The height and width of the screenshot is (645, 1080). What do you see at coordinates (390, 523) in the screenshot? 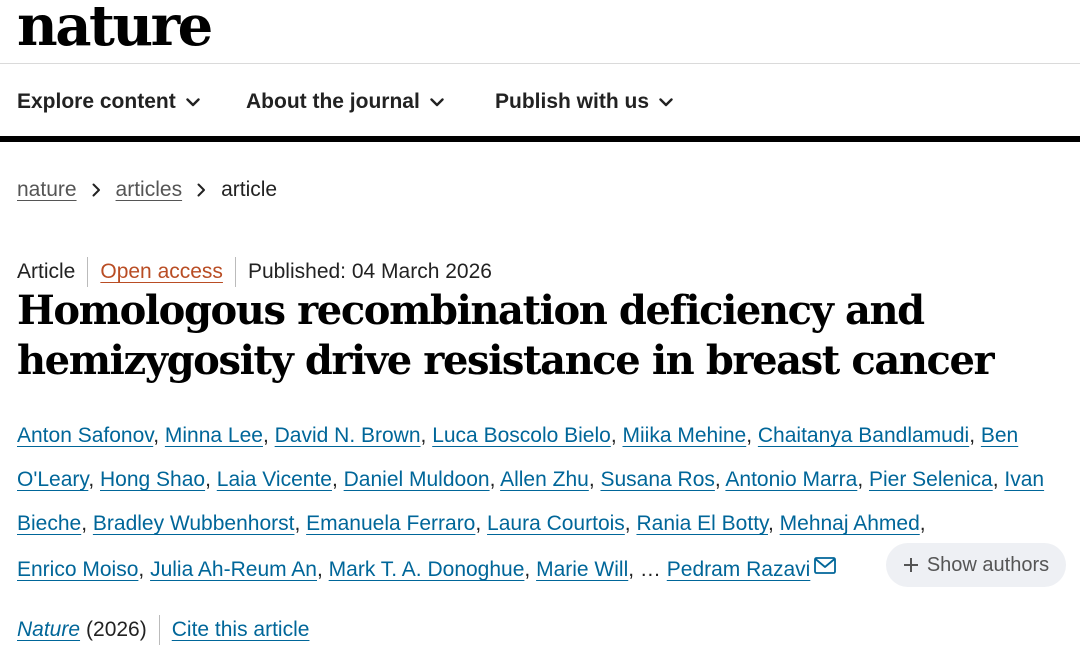
I see `author-link: Emanuela Ferraro` at bounding box center [390, 523].